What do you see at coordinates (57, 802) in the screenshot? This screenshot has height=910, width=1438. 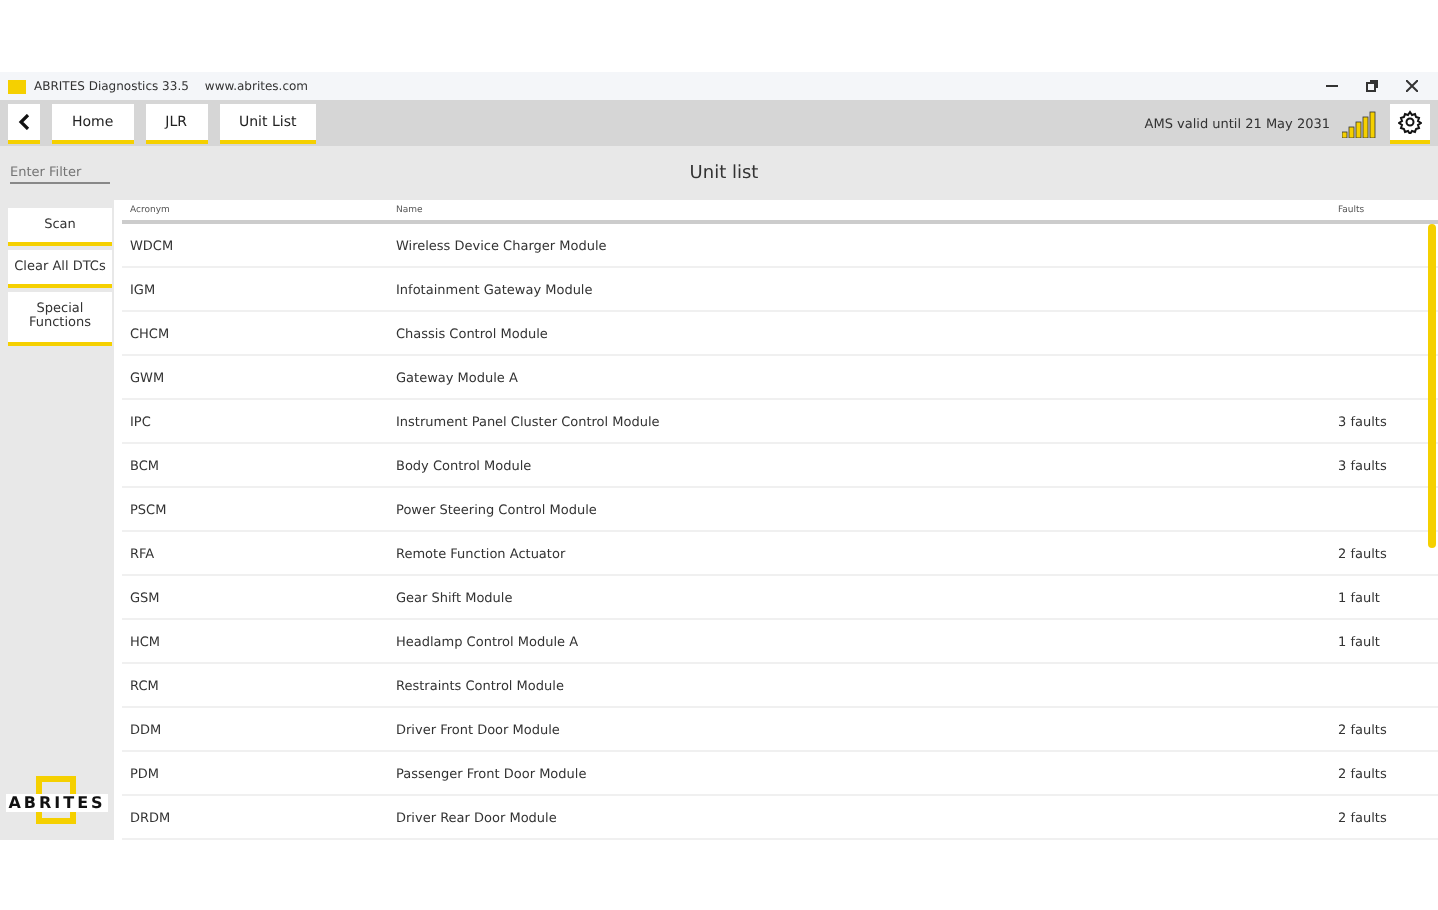 I see `brand-logo: ABRITES` at bounding box center [57, 802].